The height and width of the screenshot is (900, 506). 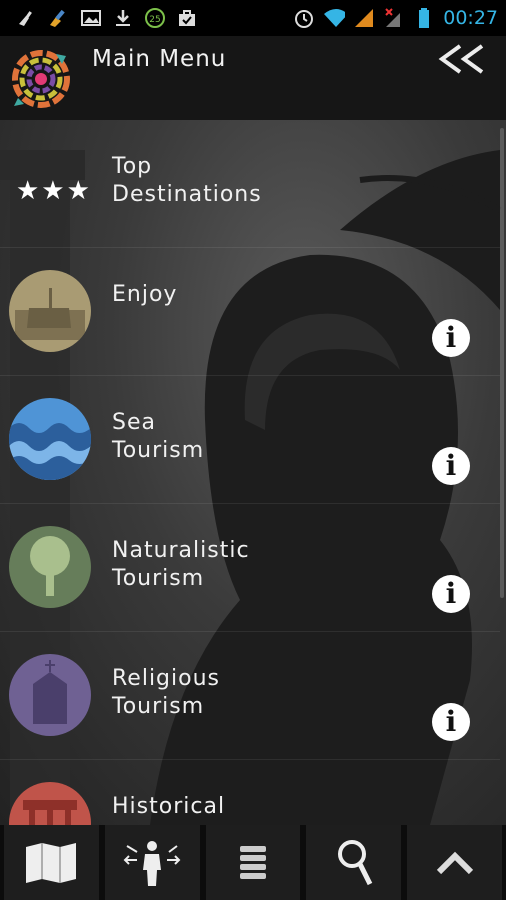 I want to click on scrollbar, so click(x=502, y=363).